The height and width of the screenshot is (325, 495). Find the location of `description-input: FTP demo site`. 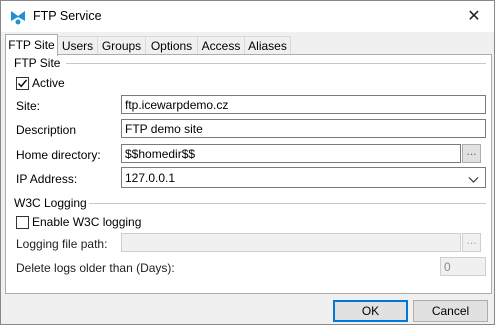

description-input: FTP demo site is located at coordinates (303, 128).